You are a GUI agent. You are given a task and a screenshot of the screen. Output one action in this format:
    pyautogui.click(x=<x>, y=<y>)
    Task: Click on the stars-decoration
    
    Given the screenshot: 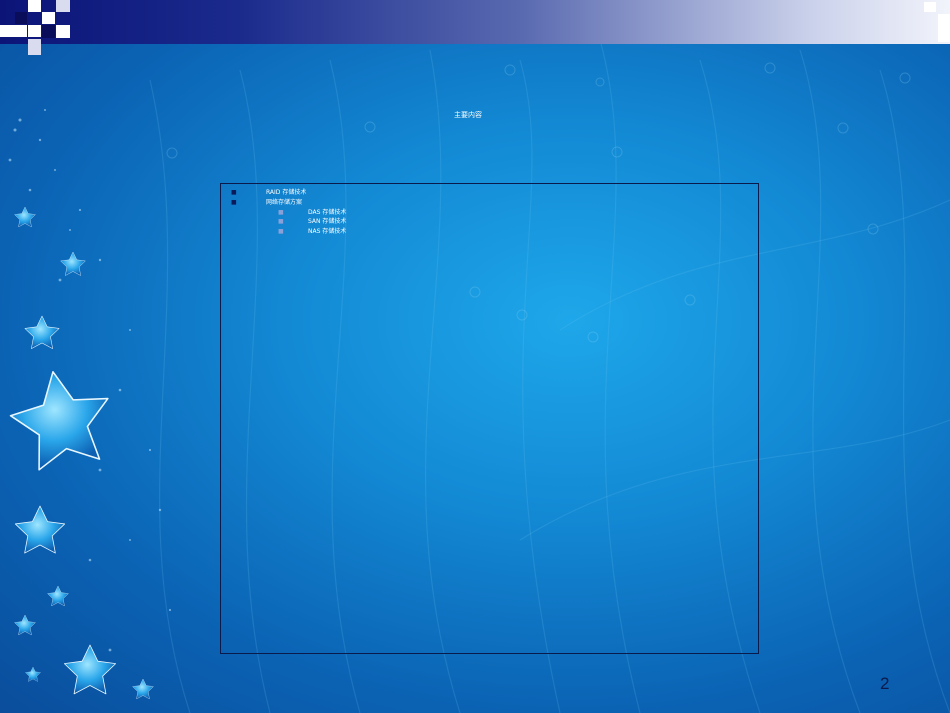 What is the action you would take?
    pyautogui.click(x=90, y=404)
    